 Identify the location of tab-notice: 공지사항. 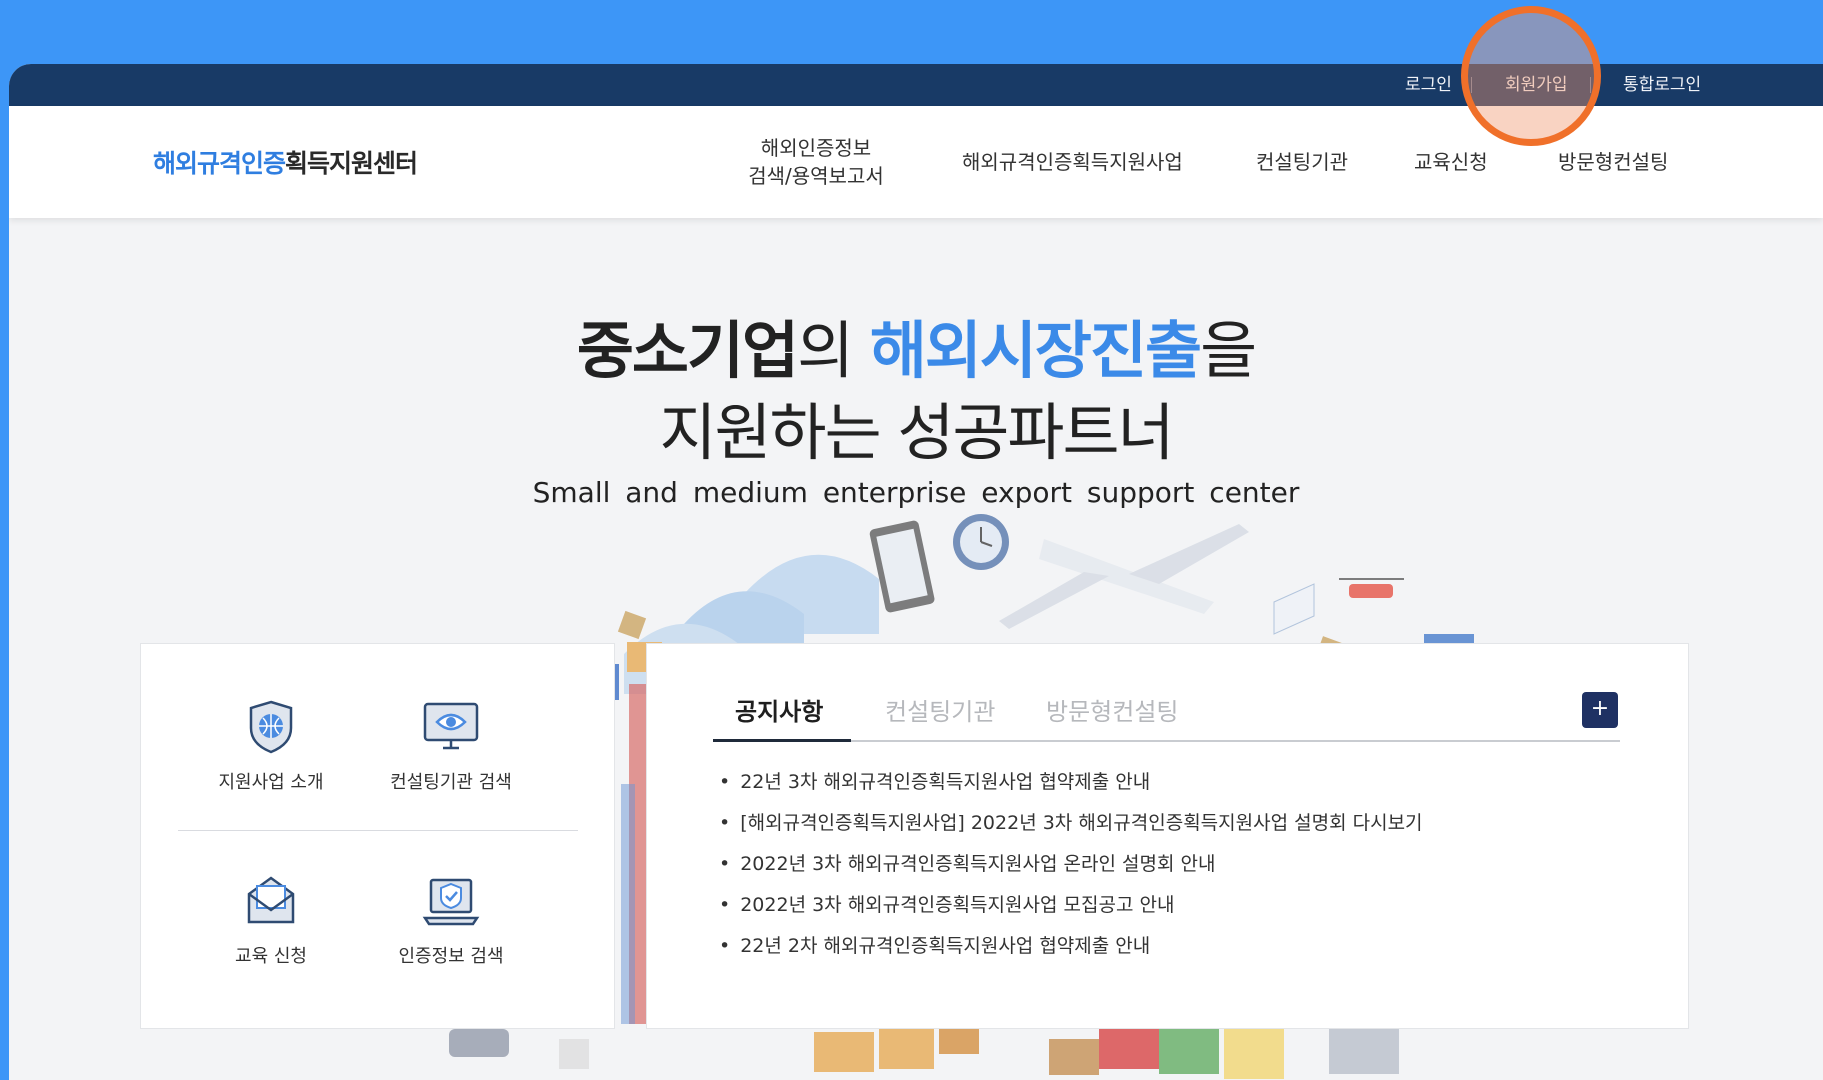
(779, 709).